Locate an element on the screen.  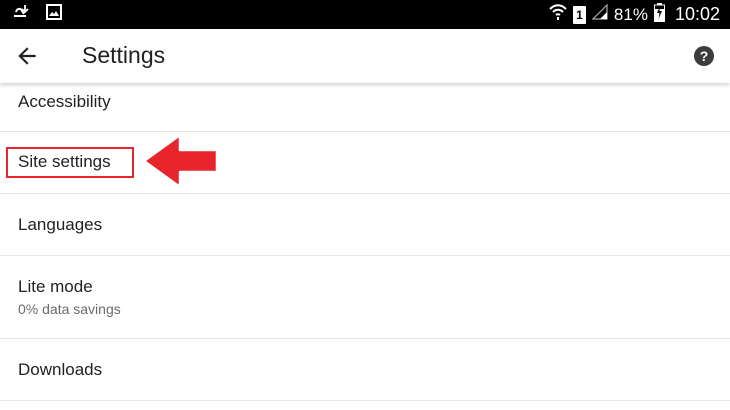
sim-icon: 1 is located at coordinates (579, 14).